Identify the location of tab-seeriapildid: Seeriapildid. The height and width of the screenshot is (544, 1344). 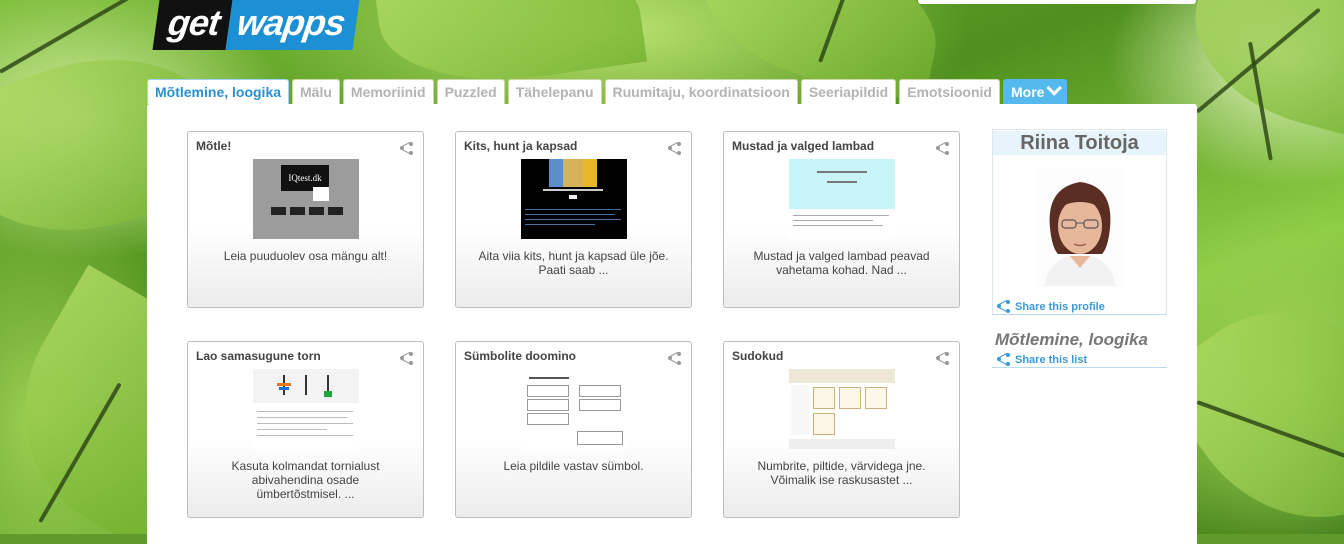
(848, 91).